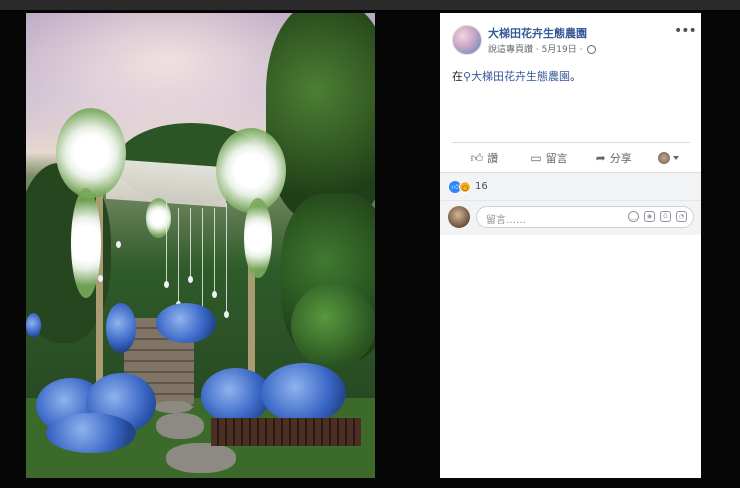 The width and height of the screenshot is (740, 488). I want to click on post-meta: 說這專頁讚 · 5月19日 ·, so click(542, 48).